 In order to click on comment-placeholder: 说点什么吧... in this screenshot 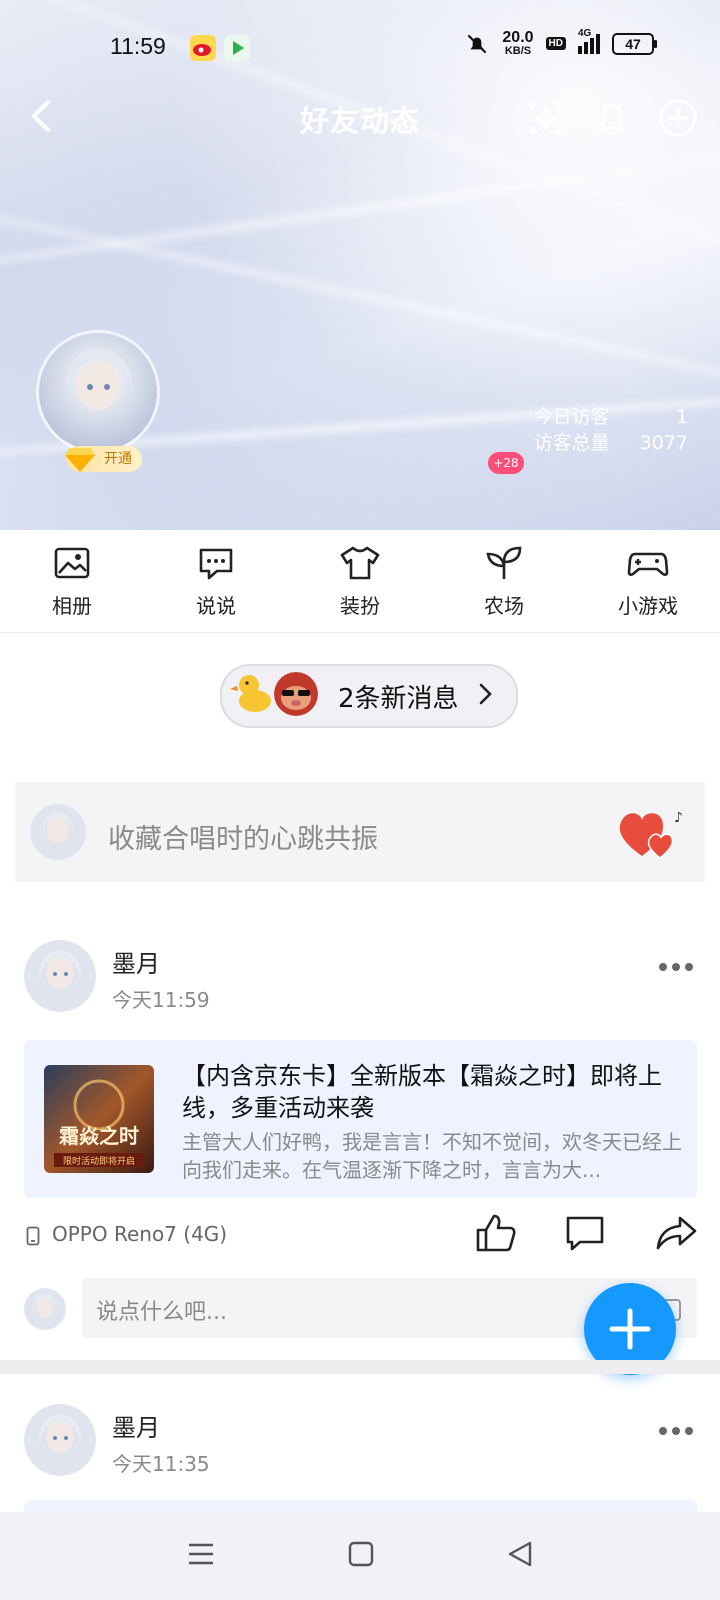, I will do `click(161, 1312)`.